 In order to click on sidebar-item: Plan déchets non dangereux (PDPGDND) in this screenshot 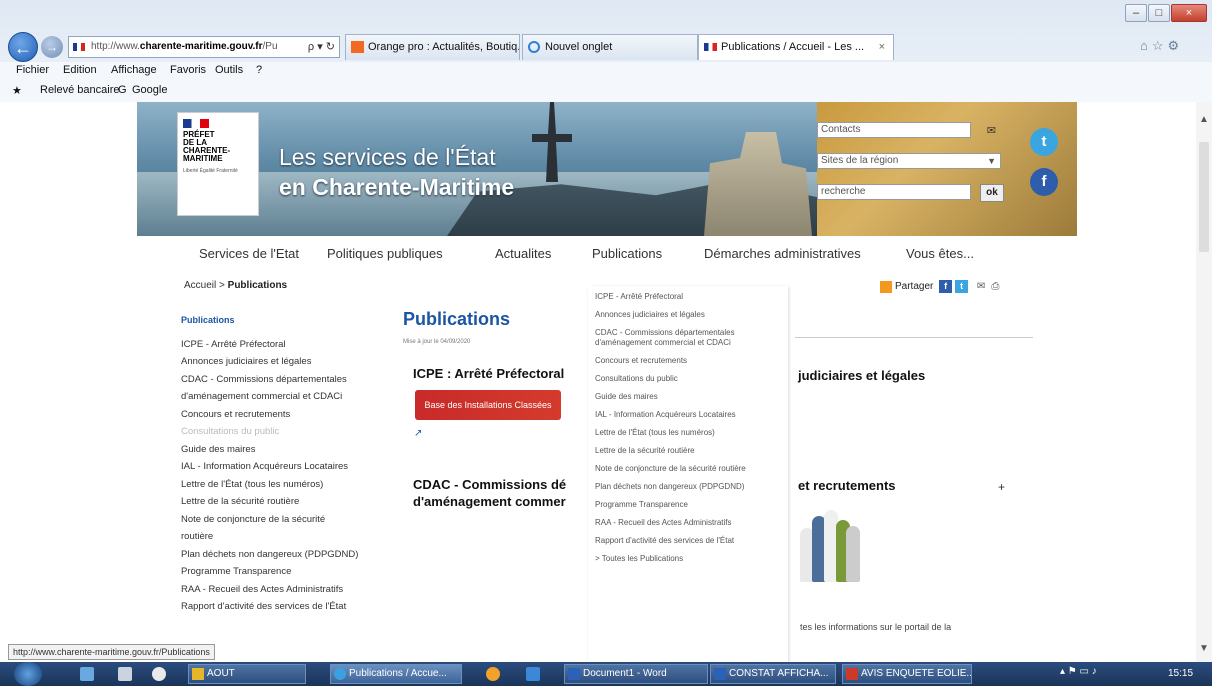, I will do `click(288, 555)`.